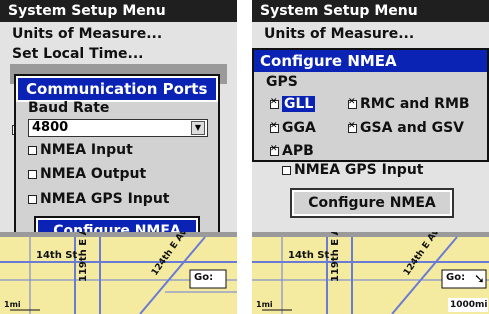 The image size is (489, 314). What do you see at coordinates (299, 104) in the screenshot?
I see `gll-label: GLL` at bounding box center [299, 104].